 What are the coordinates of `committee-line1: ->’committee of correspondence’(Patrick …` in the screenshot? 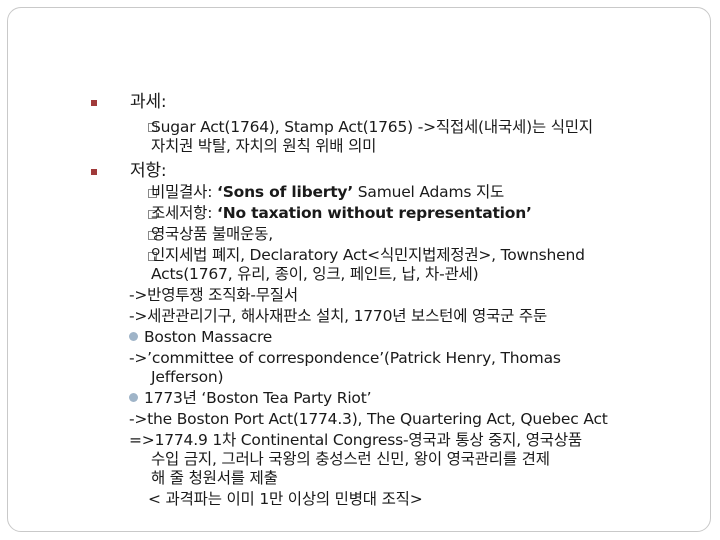 It's located at (345, 358).